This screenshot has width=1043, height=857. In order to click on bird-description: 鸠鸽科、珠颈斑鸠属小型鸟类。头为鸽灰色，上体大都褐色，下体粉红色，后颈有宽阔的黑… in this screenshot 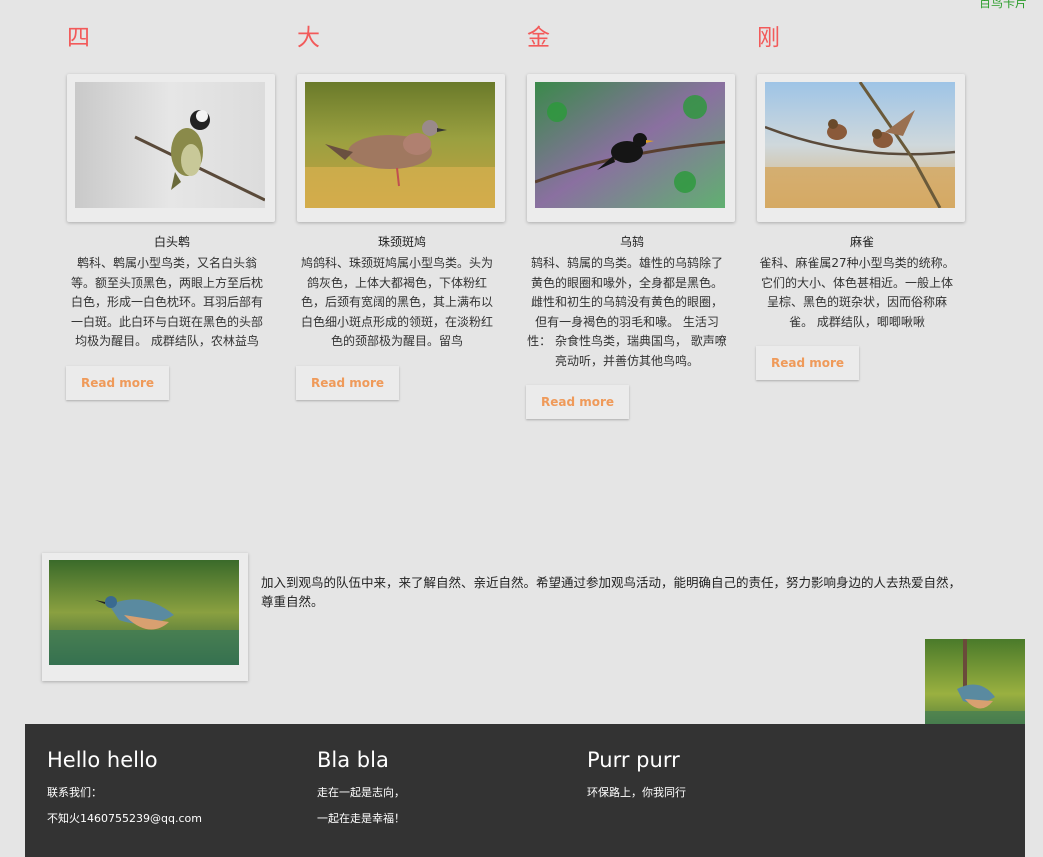, I will do `click(396, 302)`.